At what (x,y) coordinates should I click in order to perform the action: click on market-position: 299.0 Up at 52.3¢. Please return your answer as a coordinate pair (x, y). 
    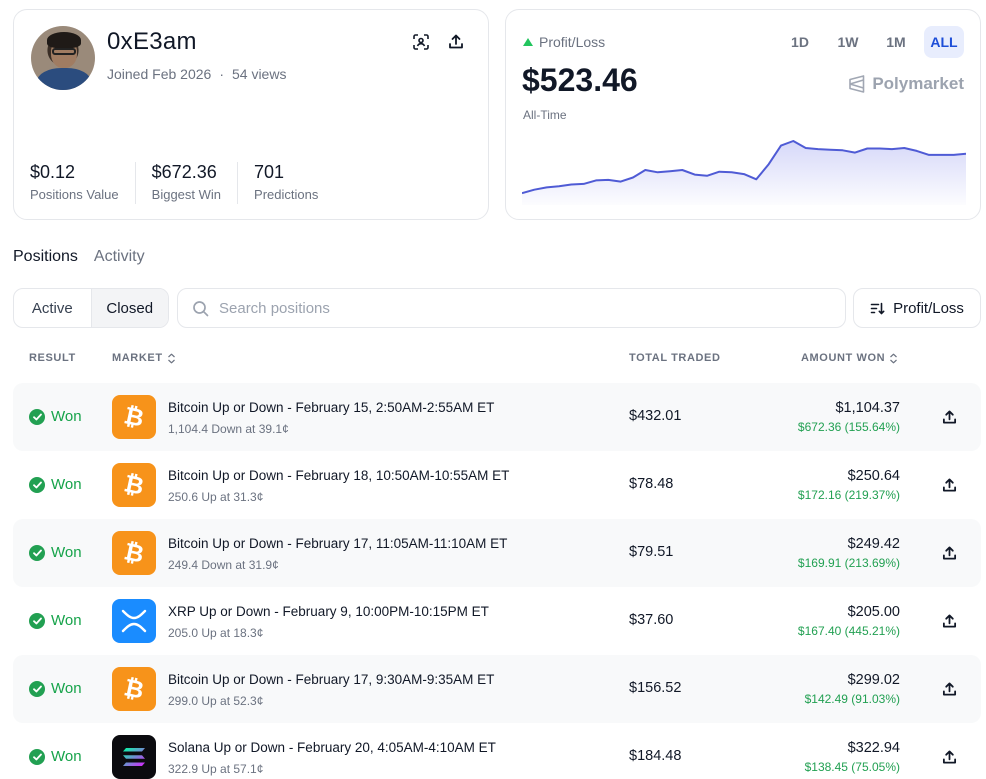
    Looking at the image, I should click on (216, 701).